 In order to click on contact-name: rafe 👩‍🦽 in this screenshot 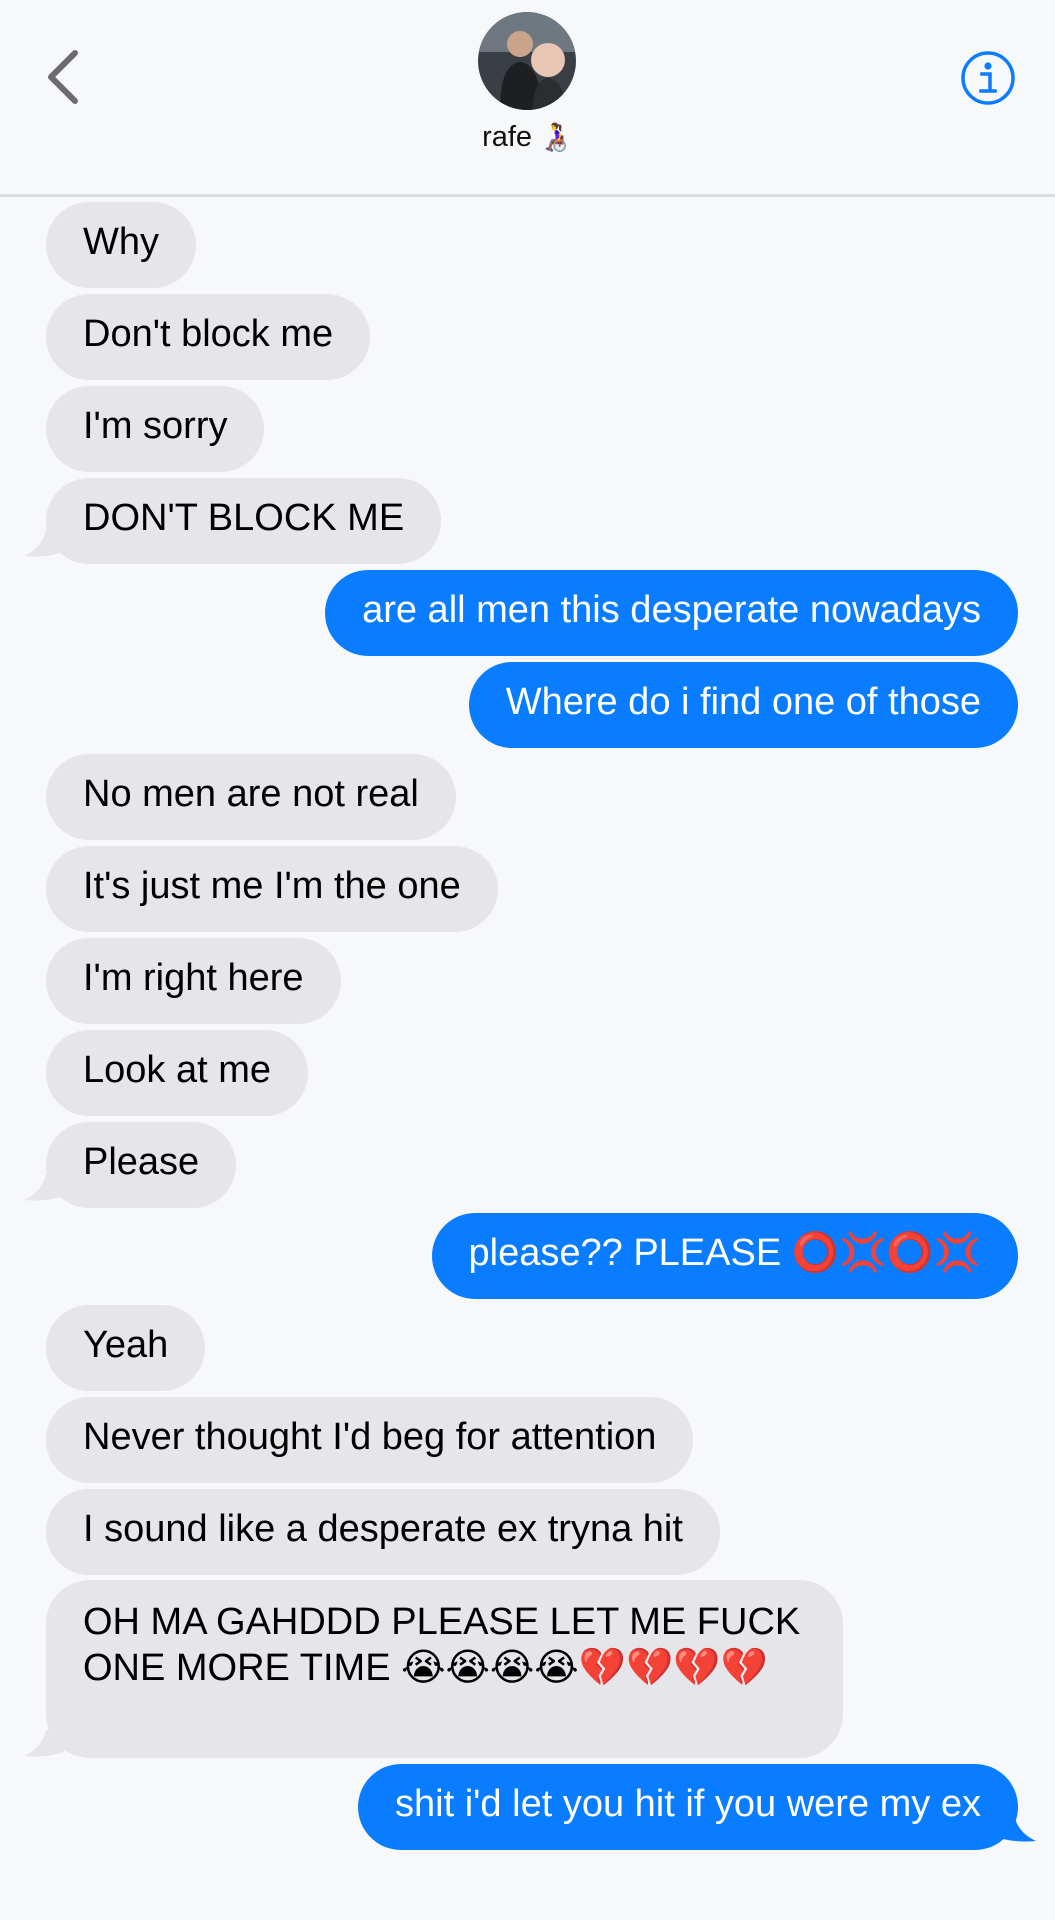, I will do `click(527, 137)`.